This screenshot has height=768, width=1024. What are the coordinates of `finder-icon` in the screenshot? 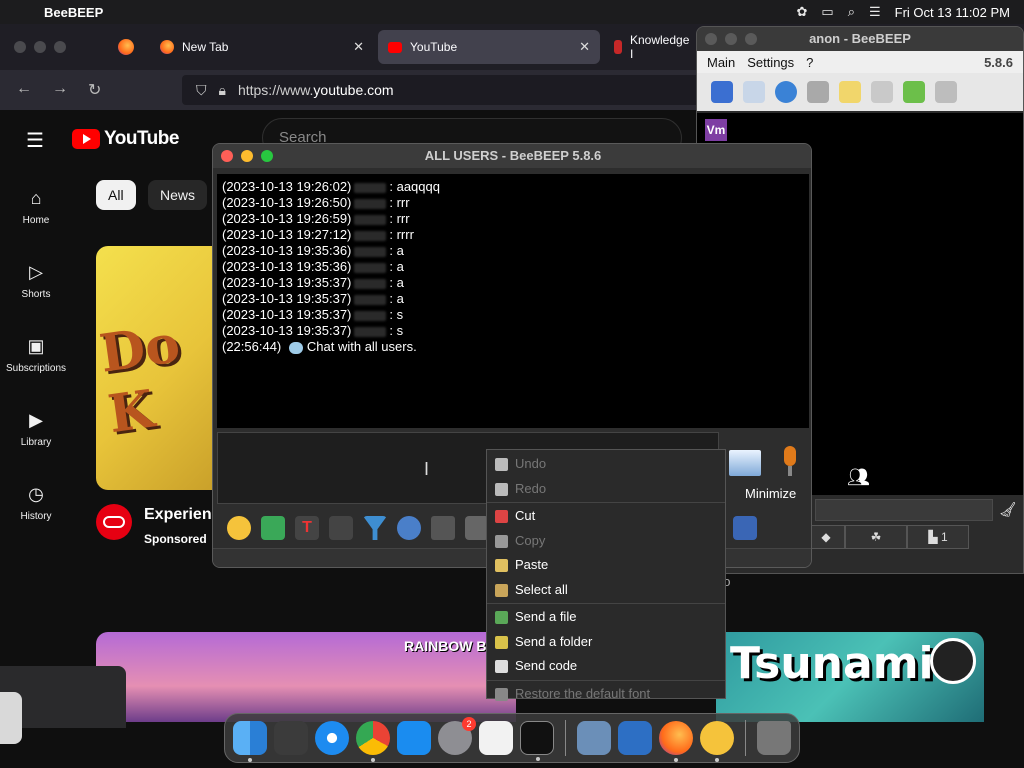 It's located at (250, 741).